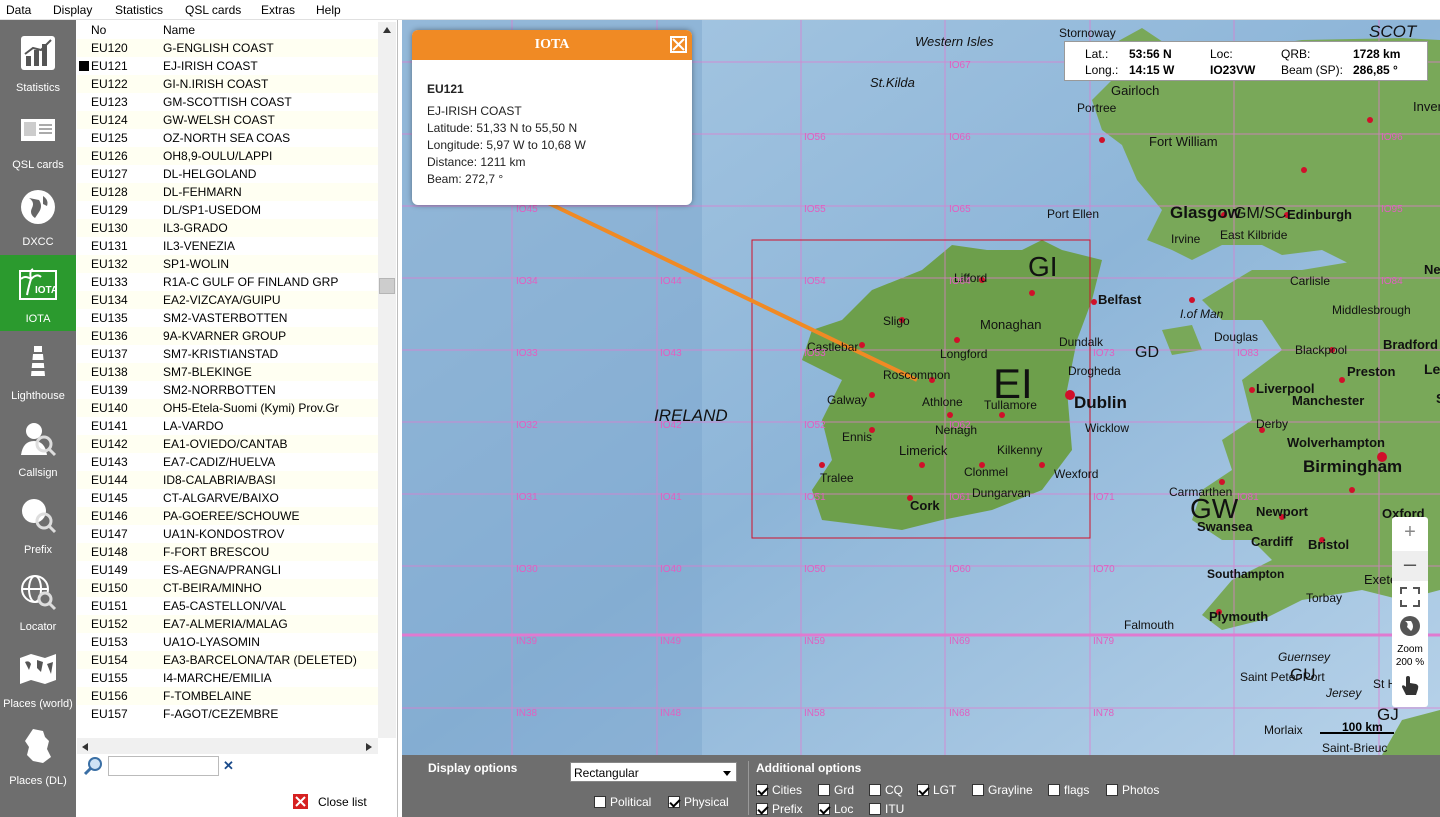 This screenshot has width=1440, height=817. Describe the element at coordinates (227, 696) in the screenshot. I see `list-item: EU156 F-TOMBELAINE` at that location.